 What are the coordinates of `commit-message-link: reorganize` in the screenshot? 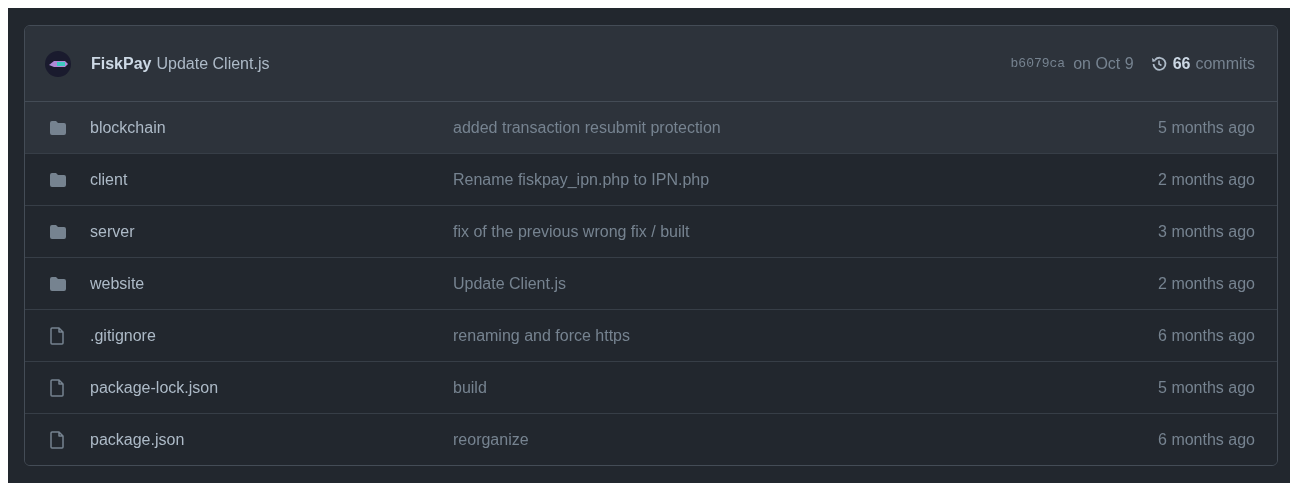 It's located at (806, 439).